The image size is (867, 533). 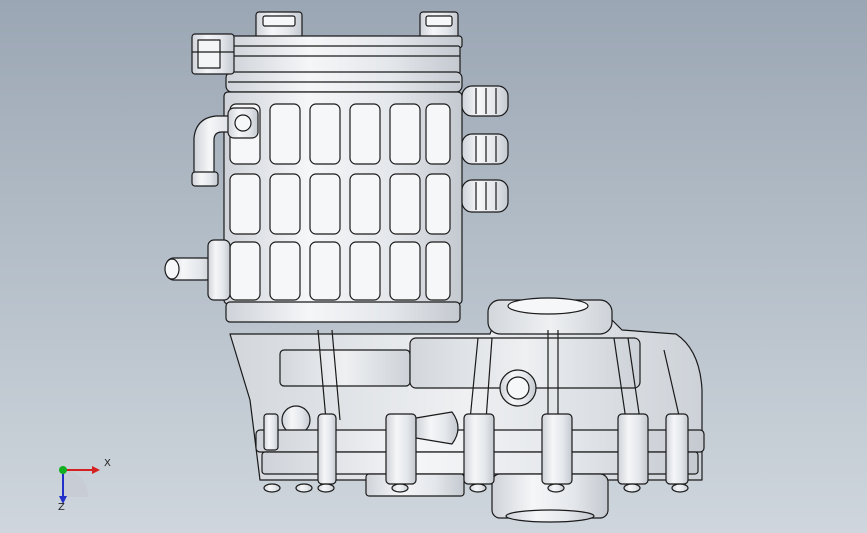 What do you see at coordinates (76, 483) in the screenshot?
I see `triad-shade` at bounding box center [76, 483].